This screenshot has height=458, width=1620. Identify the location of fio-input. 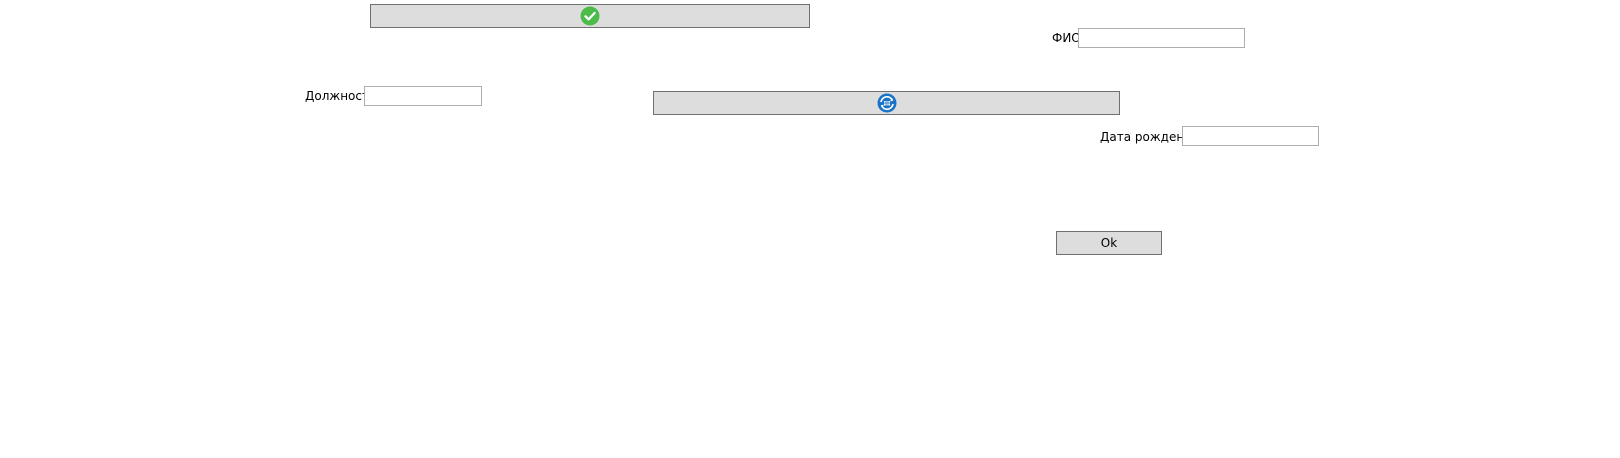
(1161, 38).